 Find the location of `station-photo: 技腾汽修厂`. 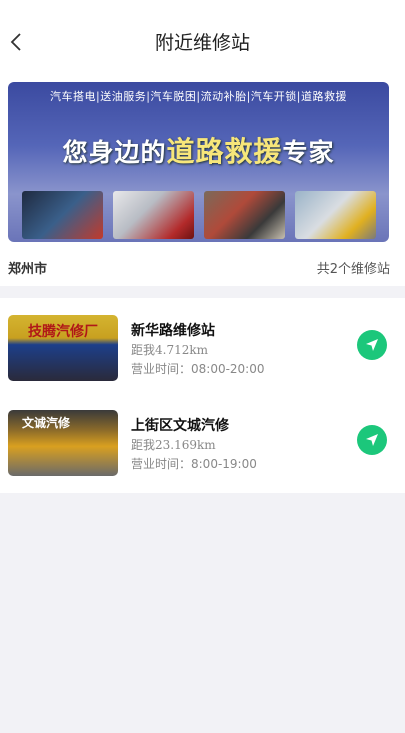

station-photo: 技腾汽修厂 is located at coordinates (63, 348).